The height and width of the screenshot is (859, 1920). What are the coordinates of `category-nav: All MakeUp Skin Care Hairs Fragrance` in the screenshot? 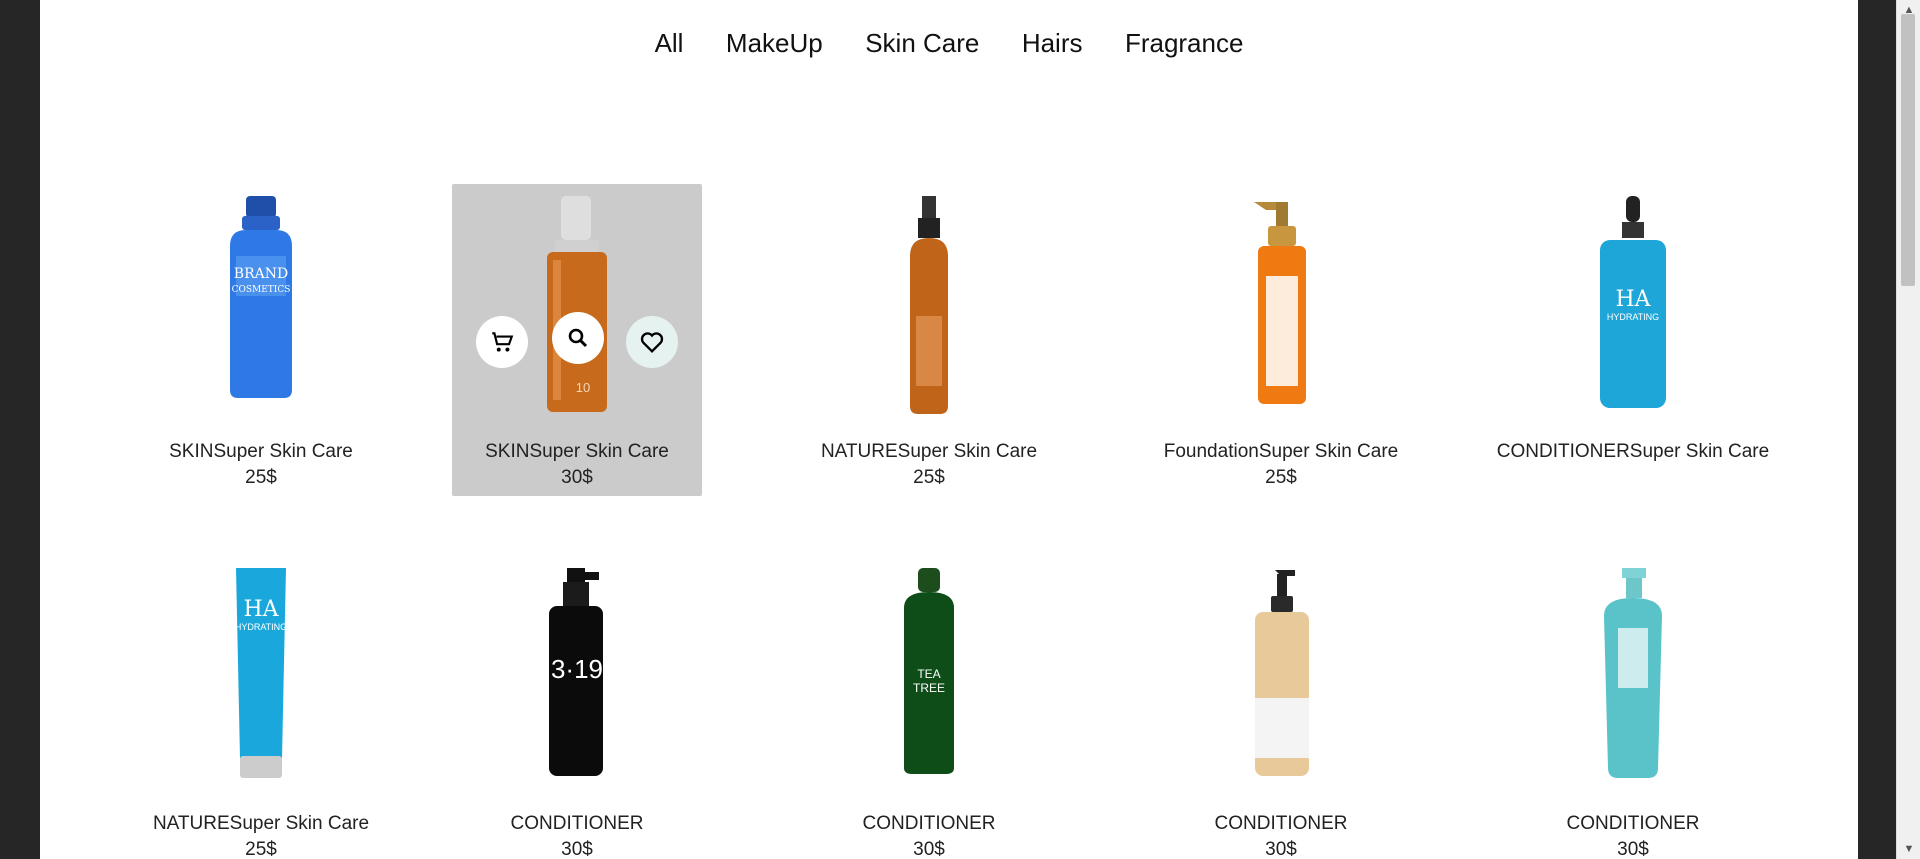 It's located at (949, 43).